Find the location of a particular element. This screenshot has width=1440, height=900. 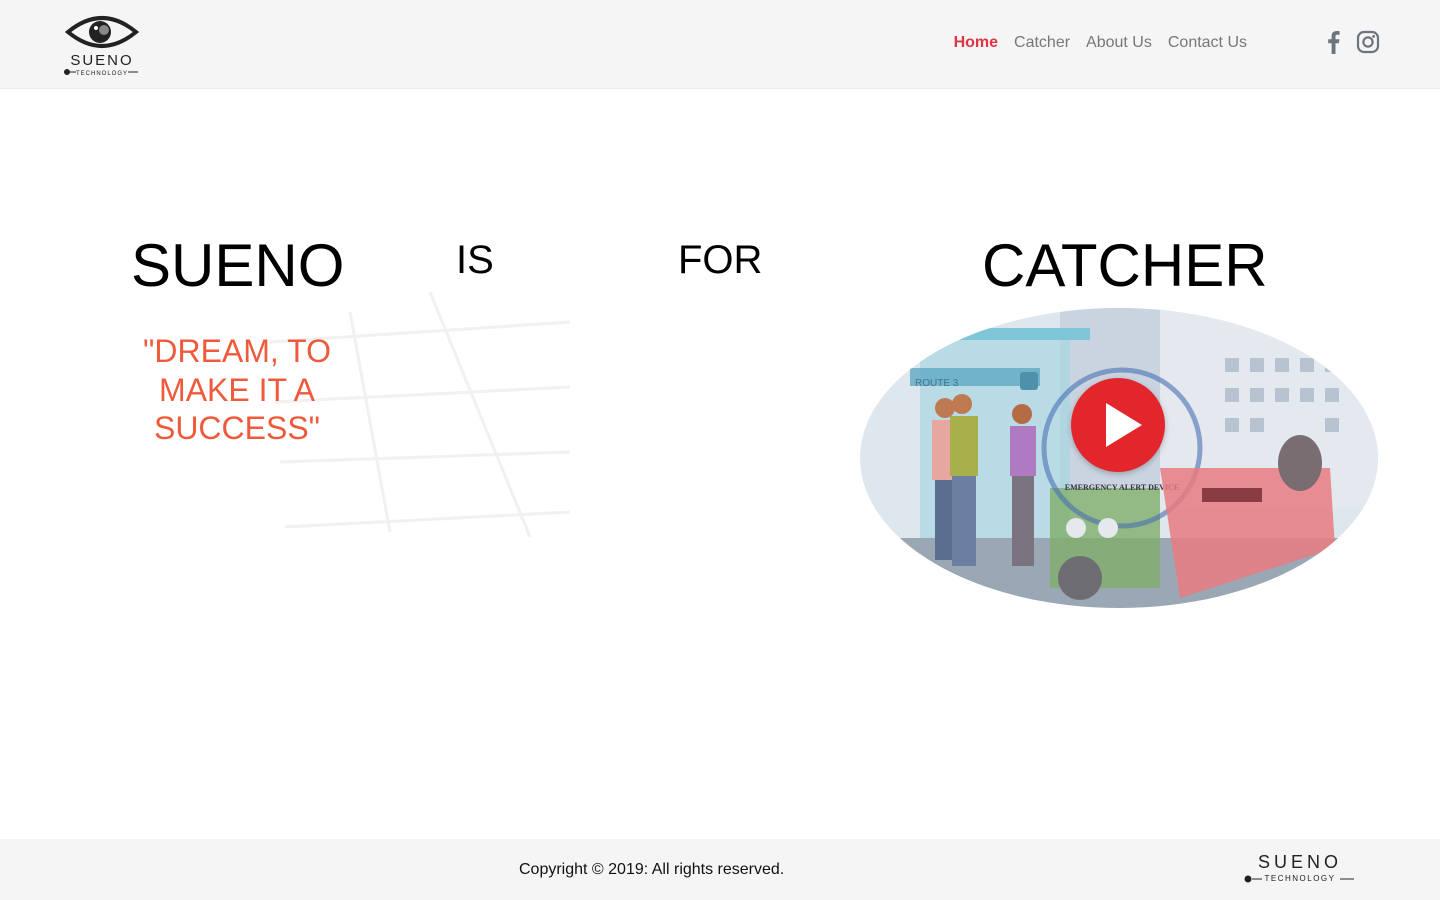

nav-catcher: Catcher is located at coordinates (1042, 43).